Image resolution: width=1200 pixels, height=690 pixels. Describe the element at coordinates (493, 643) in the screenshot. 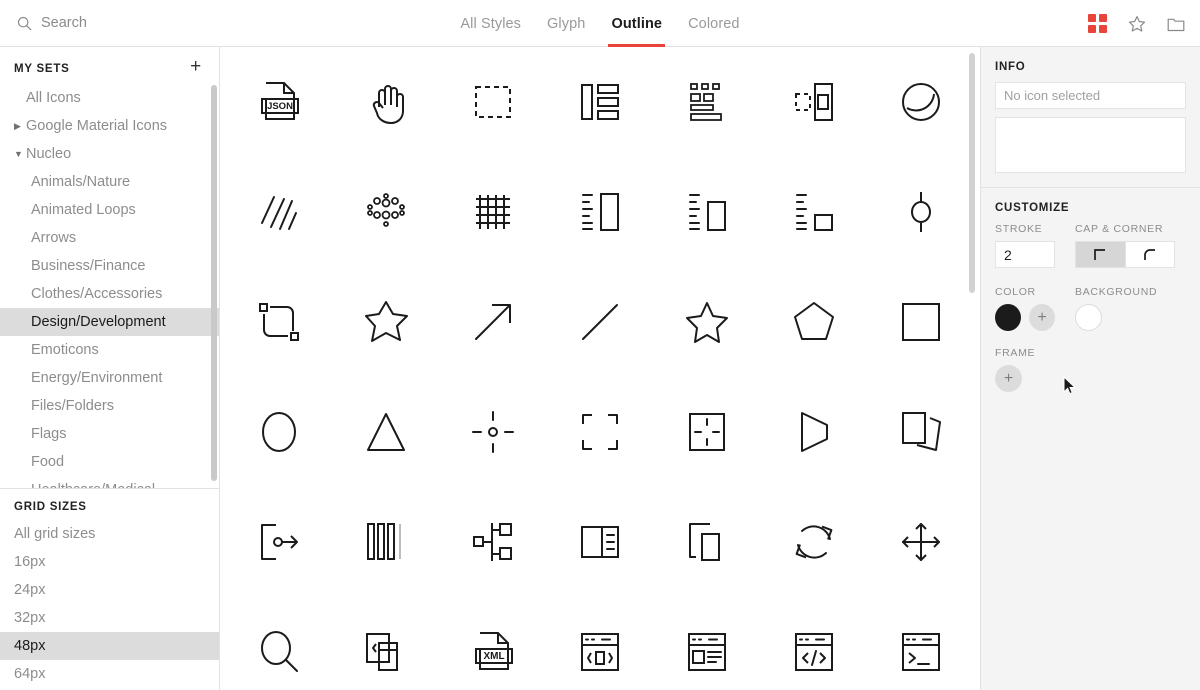

I see `icon-cell: XML` at that location.